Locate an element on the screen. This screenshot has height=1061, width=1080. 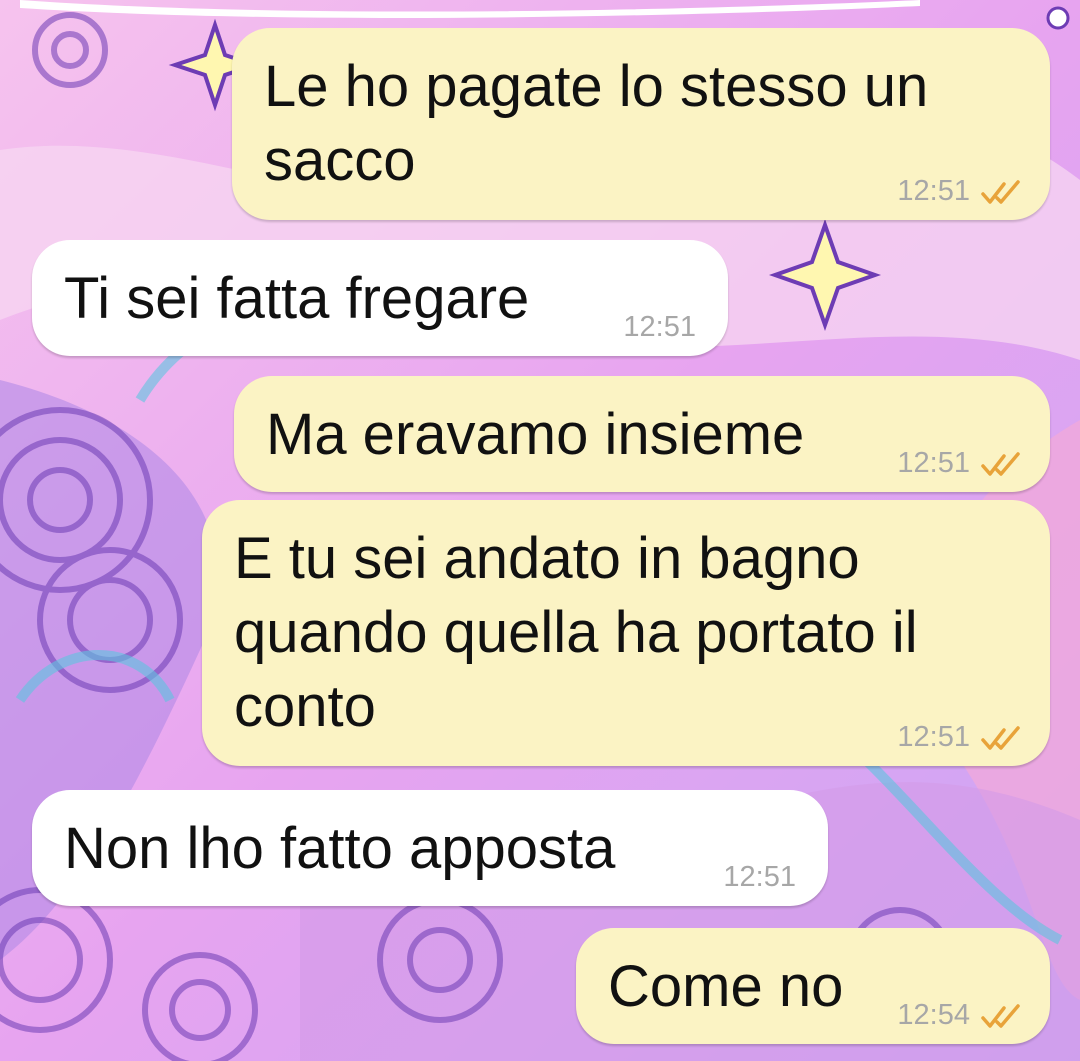
message-text: Come no is located at coordinates (726, 986).